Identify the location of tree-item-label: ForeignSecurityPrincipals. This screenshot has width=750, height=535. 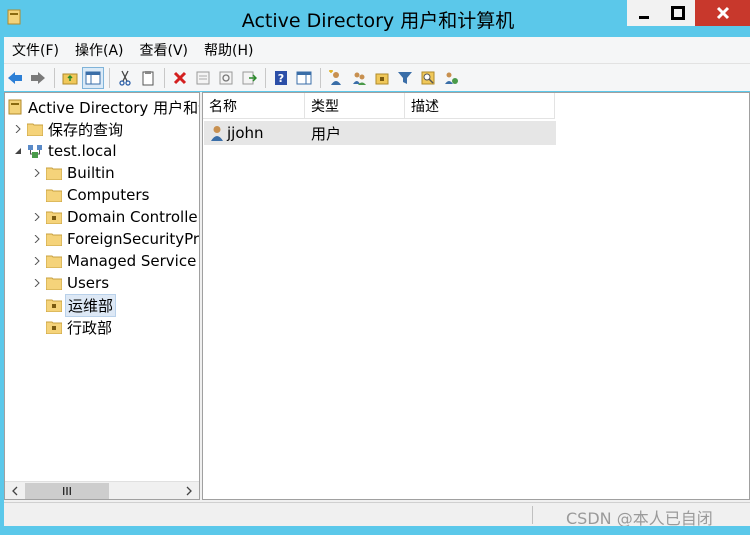
(133, 239).